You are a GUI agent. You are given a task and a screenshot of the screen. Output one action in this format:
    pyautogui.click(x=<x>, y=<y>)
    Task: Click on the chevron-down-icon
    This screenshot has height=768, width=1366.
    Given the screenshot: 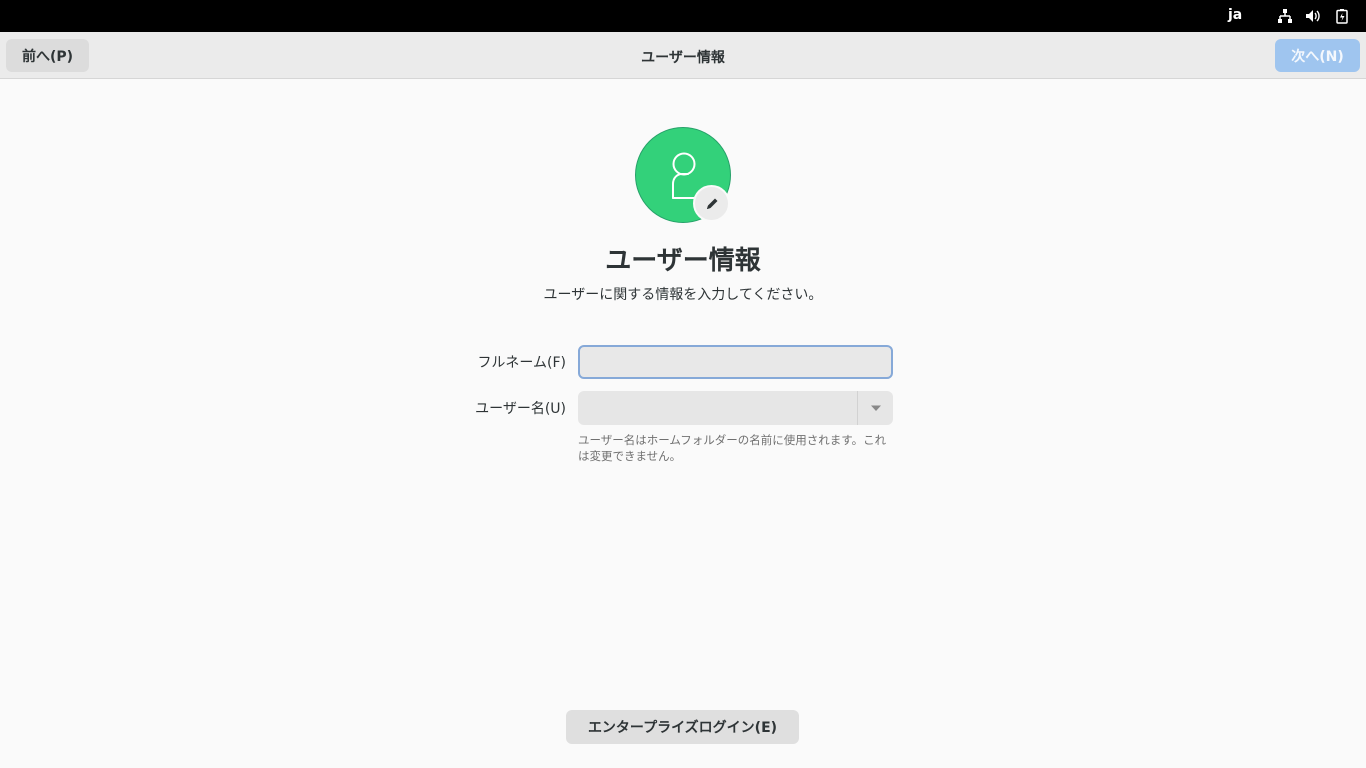 What is the action you would take?
    pyautogui.click(x=875, y=408)
    